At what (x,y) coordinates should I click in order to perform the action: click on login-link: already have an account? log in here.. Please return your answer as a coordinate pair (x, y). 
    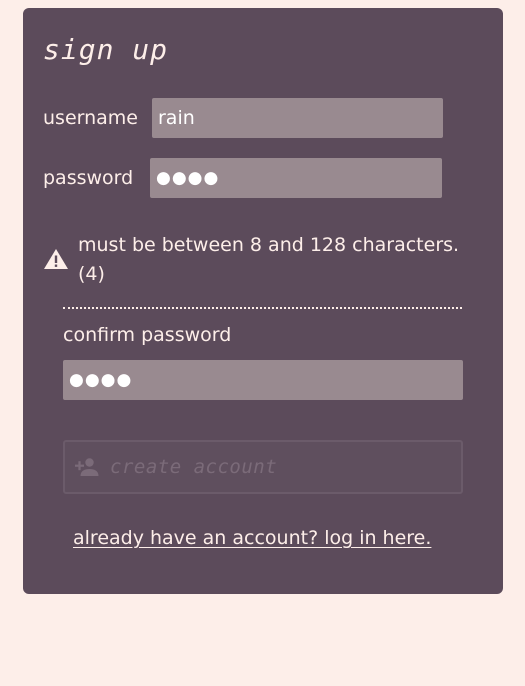
    Looking at the image, I should click on (252, 538).